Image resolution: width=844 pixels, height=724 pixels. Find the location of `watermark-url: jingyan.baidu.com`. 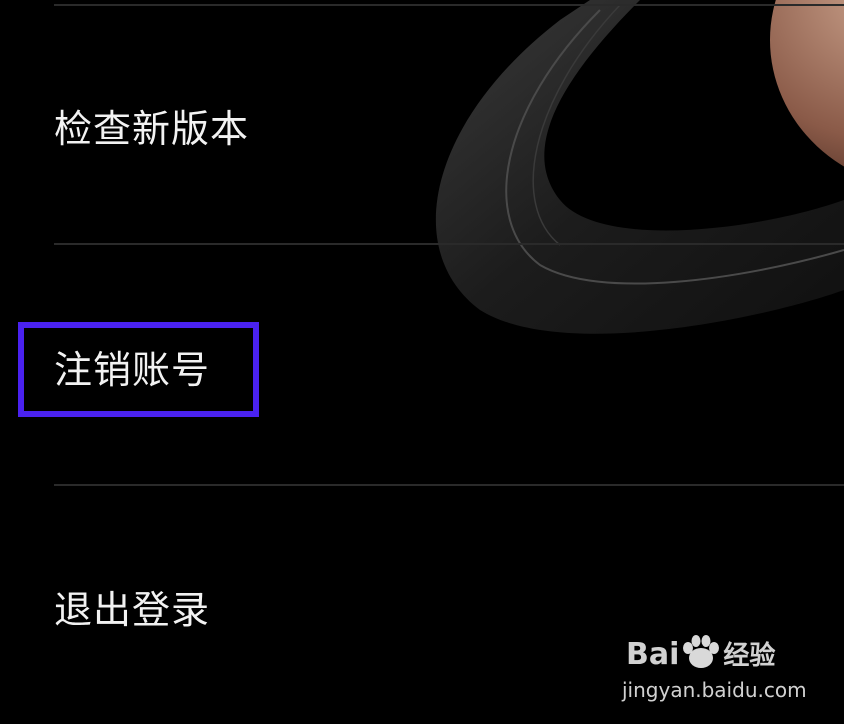

watermark-url: jingyan.baidu.com is located at coordinates (714, 690).